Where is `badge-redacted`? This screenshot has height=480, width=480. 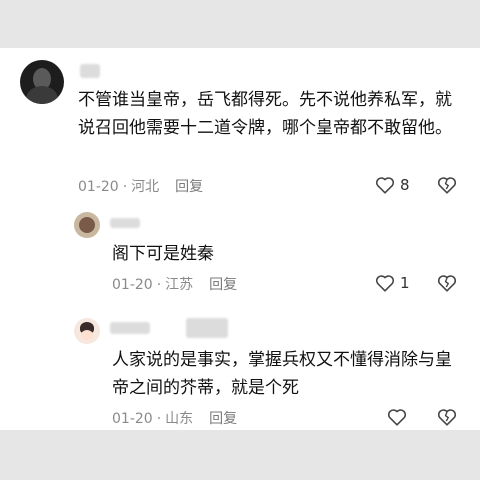 badge-redacted is located at coordinates (207, 328).